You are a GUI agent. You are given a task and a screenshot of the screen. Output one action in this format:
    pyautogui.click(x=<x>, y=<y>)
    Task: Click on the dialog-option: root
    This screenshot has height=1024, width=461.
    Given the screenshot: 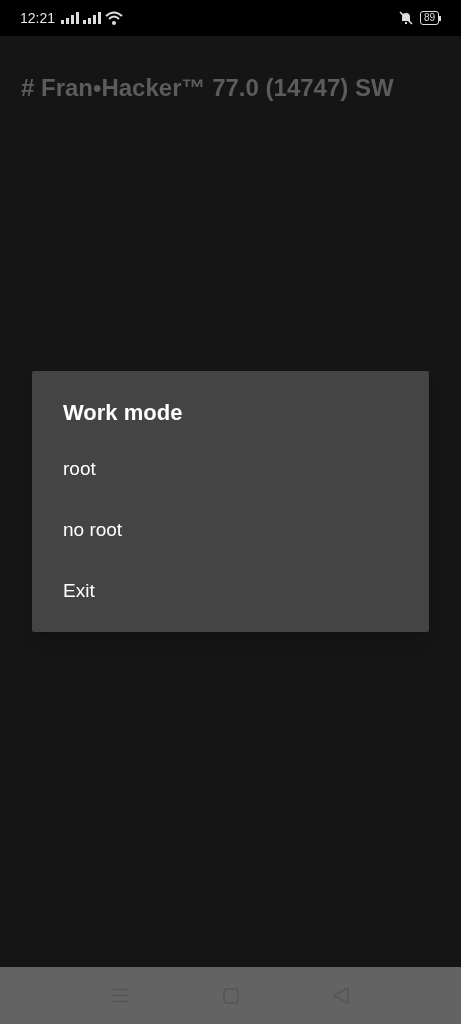 What is the action you would take?
    pyautogui.click(x=230, y=469)
    